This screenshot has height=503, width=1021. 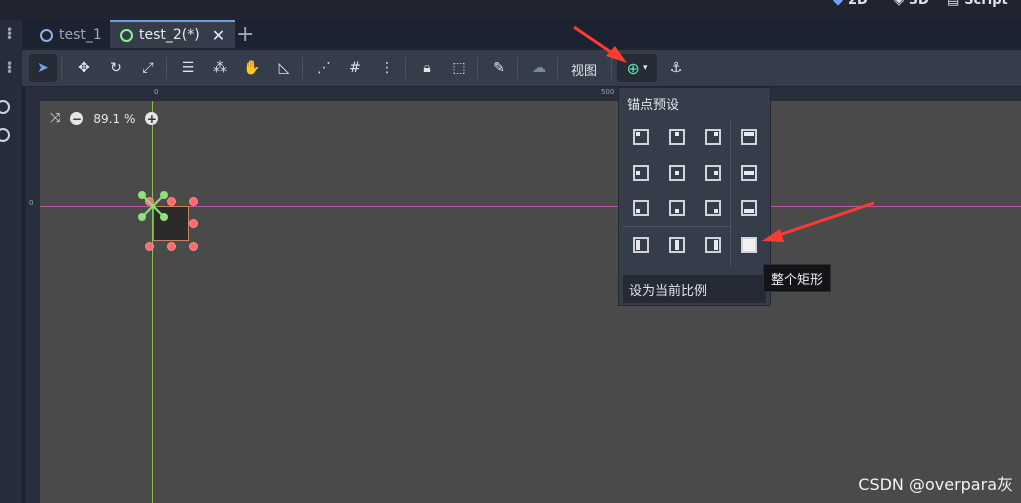 What do you see at coordinates (245, 34) in the screenshot?
I see `add-tab-button: +` at bounding box center [245, 34].